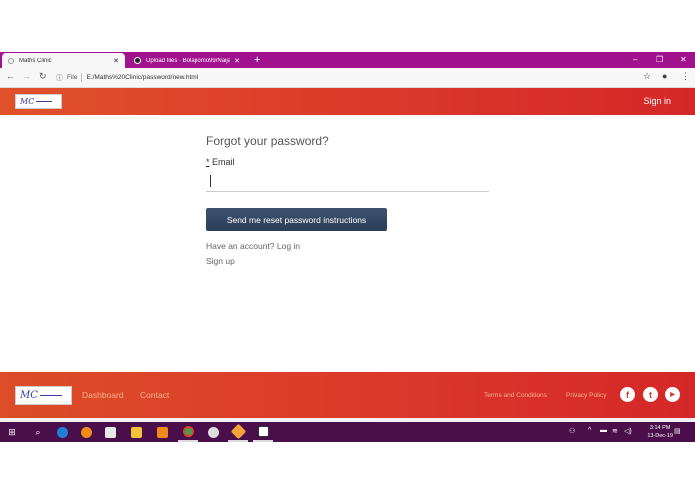  Describe the element at coordinates (238, 432) in the screenshot. I see `sublime-icon` at that location.